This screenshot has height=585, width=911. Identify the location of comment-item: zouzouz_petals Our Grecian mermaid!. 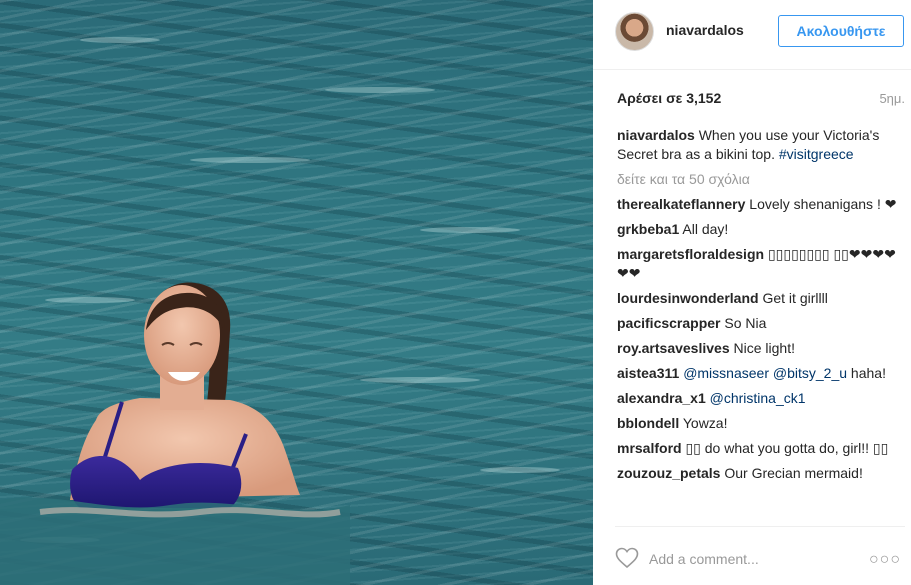
(760, 473).